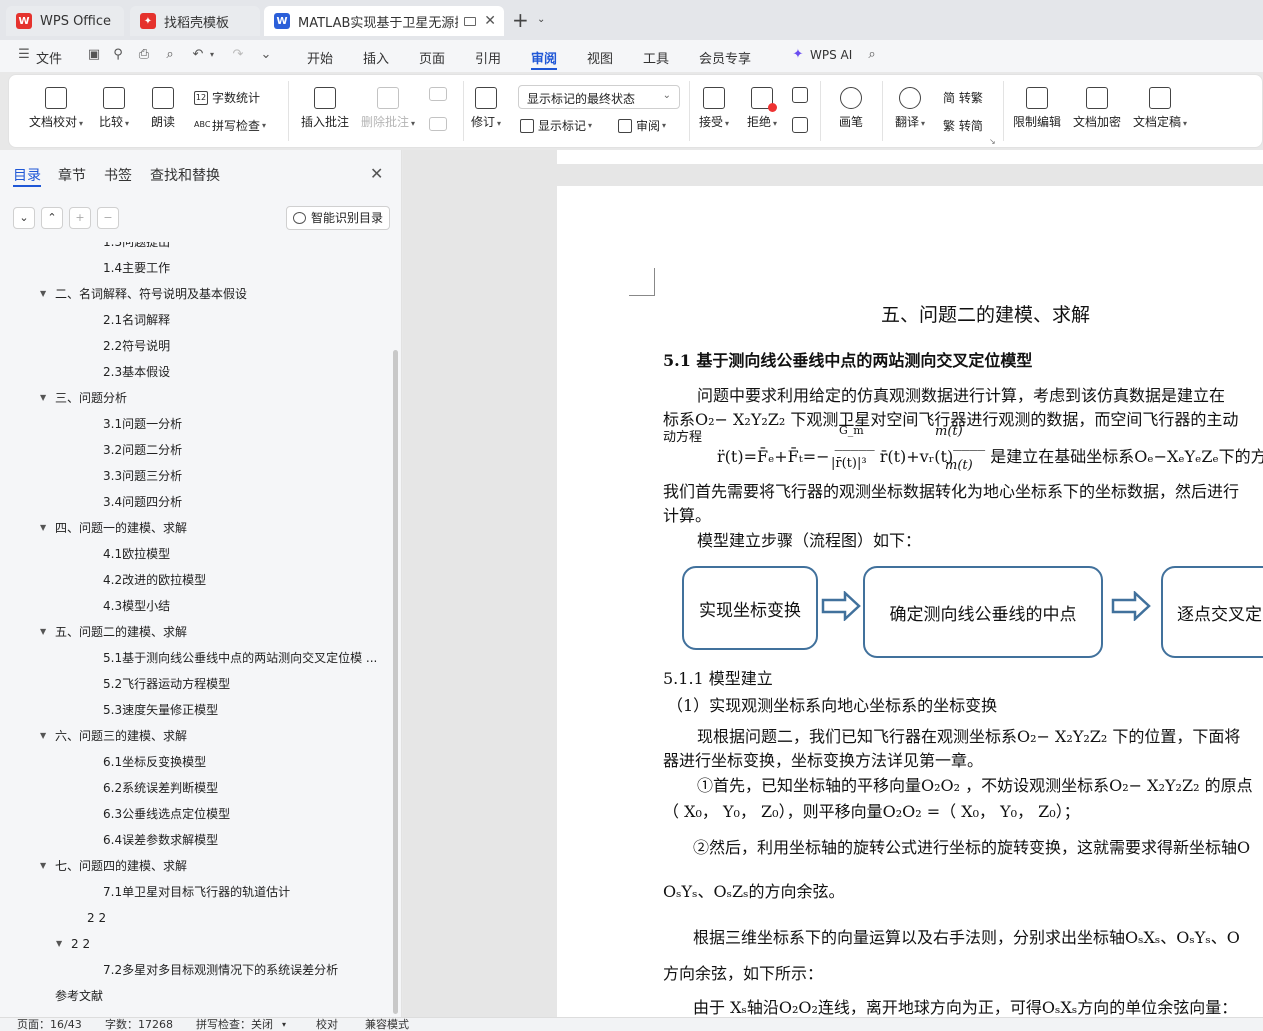  Describe the element at coordinates (872, 55) in the screenshot. I see `search-icon: ⌕` at that location.